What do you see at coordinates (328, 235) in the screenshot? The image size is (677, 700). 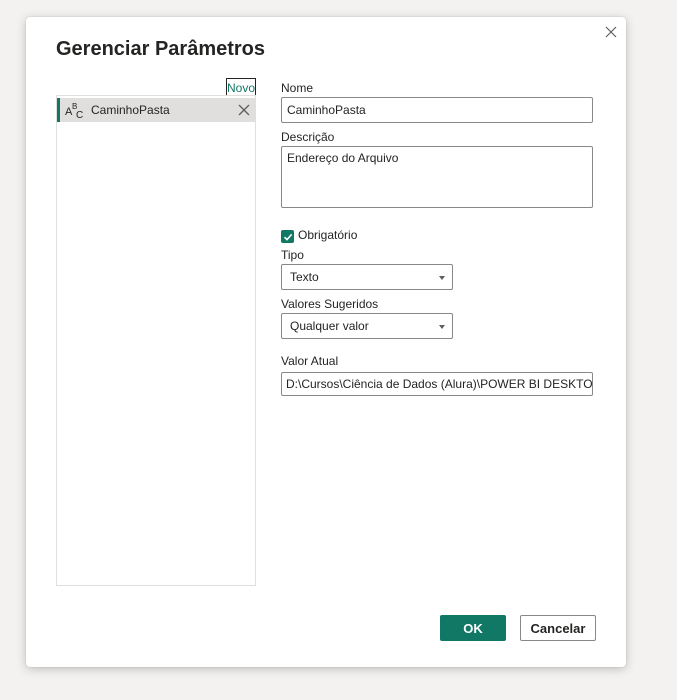 I see `required-label: Obrigatório` at bounding box center [328, 235].